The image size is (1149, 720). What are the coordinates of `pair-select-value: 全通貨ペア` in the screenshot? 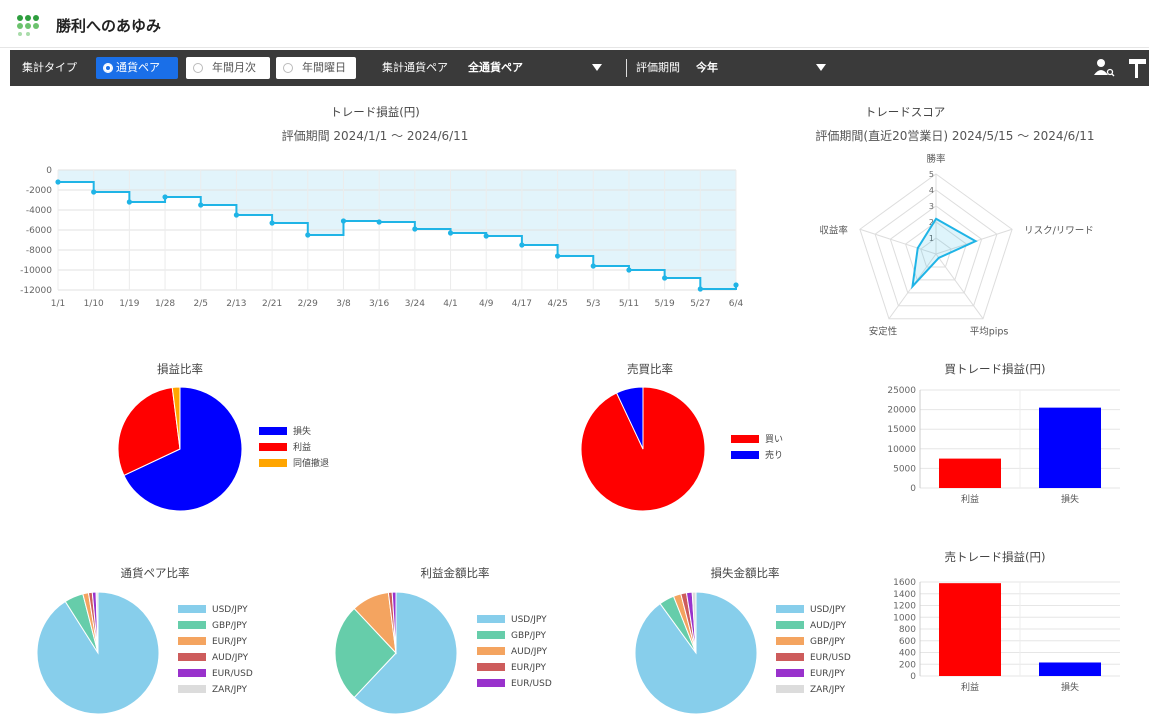 It's located at (495, 67).